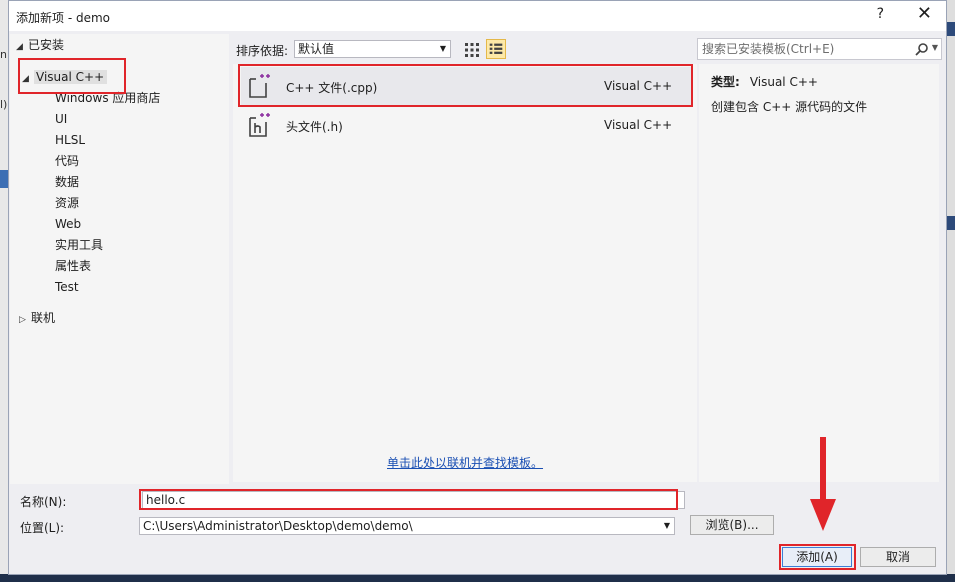 Image resolution: width=955 pixels, height=582 pixels. What do you see at coordinates (43, 318) in the screenshot?
I see `tree-node-label: 联机` at bounding box center [43, 318].